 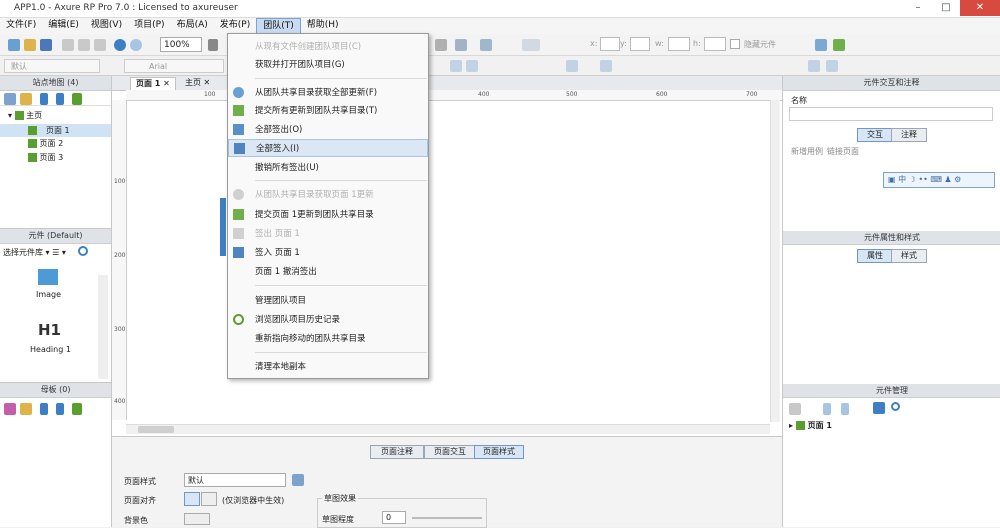 I want to click on canvas-vscrollbar, so click(x=775, y=261).